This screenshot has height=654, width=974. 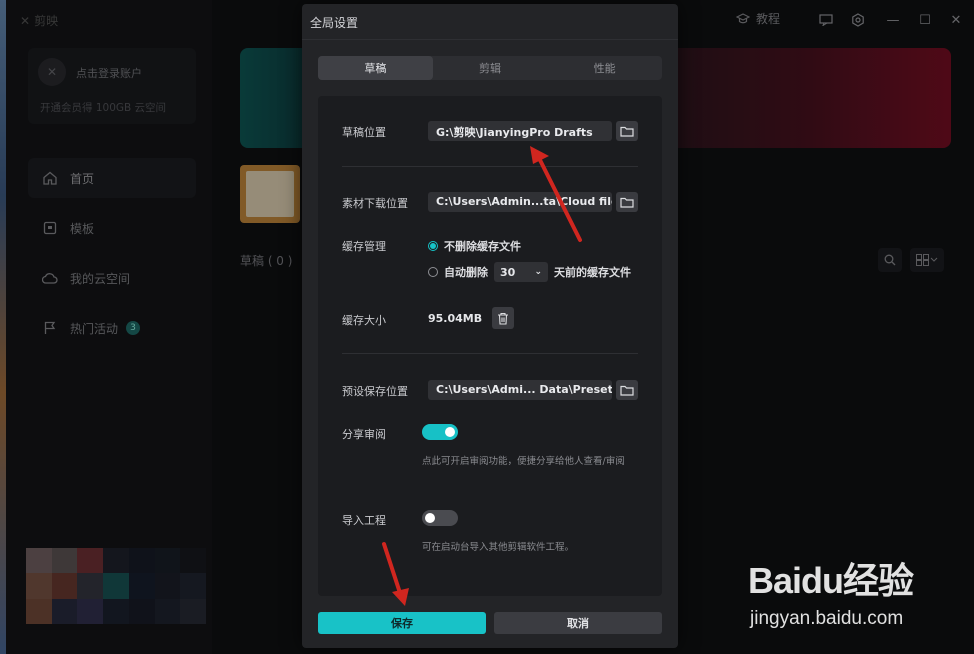 I want to click on baidu-watermark: Baidu经验 jingyan.baidu.com, so click(x=853, y=592).